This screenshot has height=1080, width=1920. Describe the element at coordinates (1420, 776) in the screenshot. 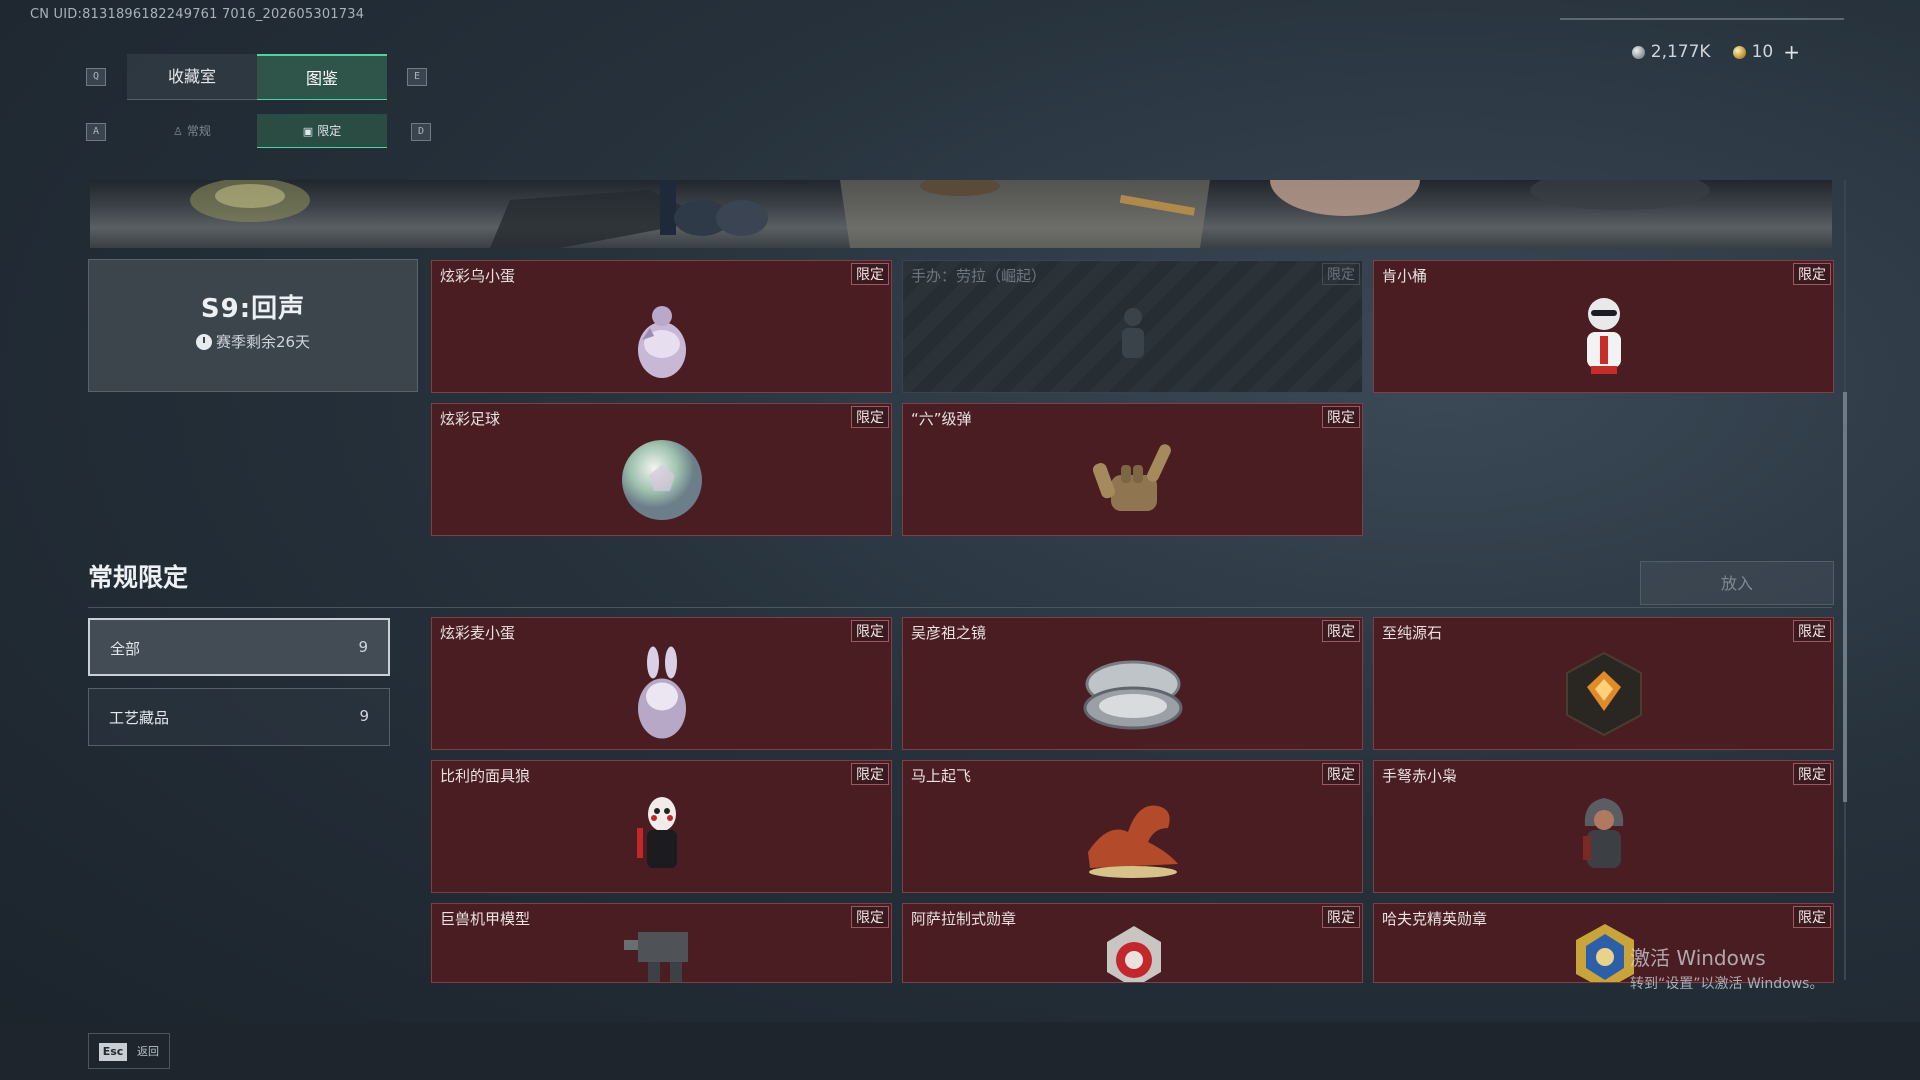

I see `card-name: 手弩赤小枭` at that location.